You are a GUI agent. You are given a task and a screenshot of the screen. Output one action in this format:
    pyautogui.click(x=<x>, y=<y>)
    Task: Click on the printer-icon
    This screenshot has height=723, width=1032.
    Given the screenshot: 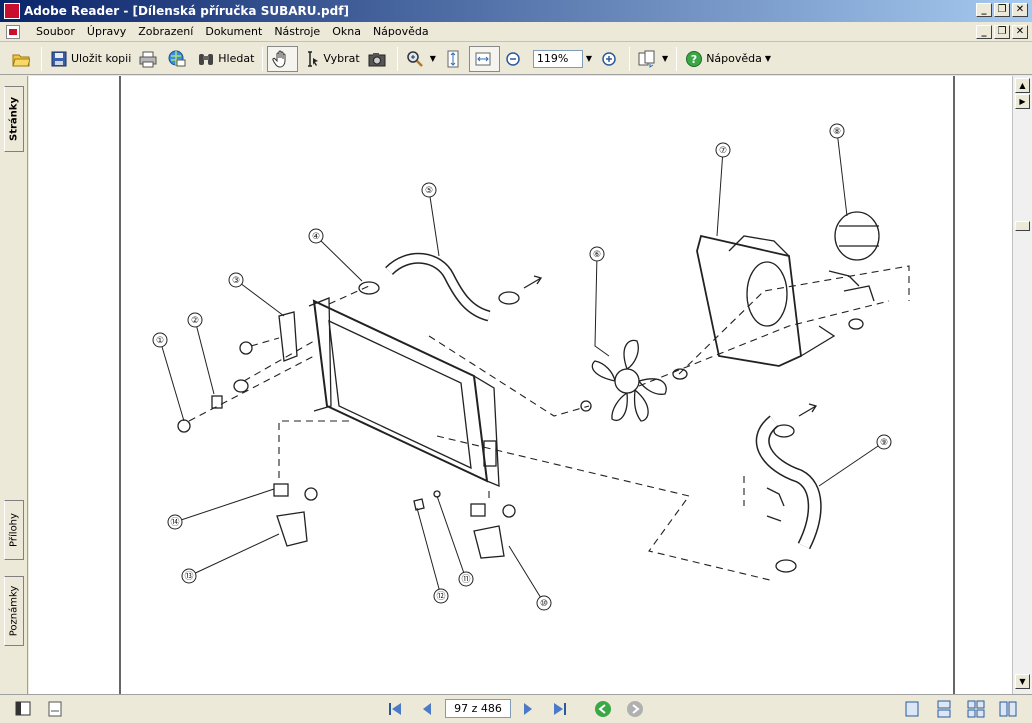 What is the action you would take?
    pyautogui.click(x=148, y=59)
    